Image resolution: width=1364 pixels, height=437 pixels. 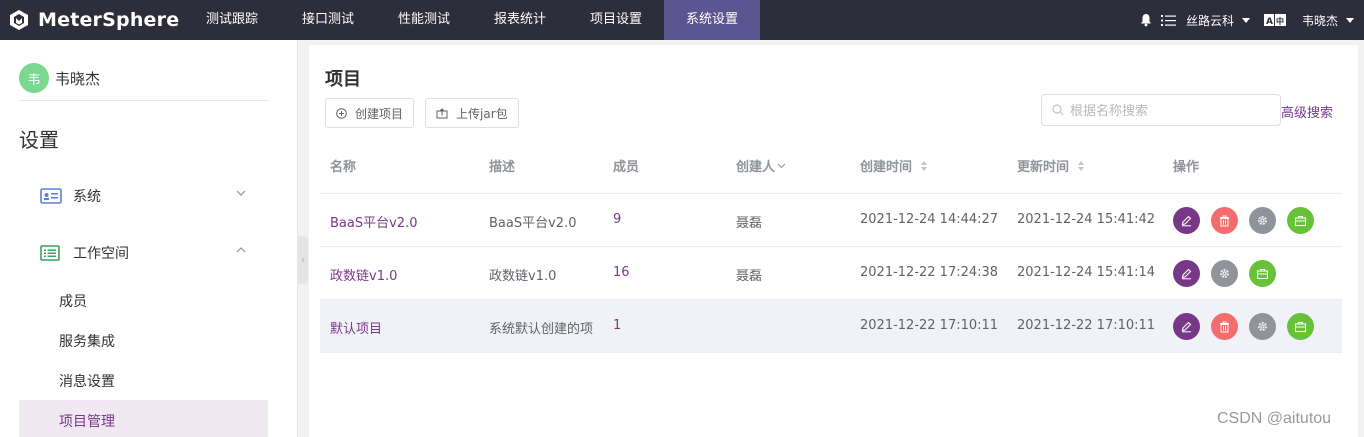 What do you see at coordinates (894, 165) in the screenshot?
I see `column-created-time: 创建时间` at bounding box center [894, 165].